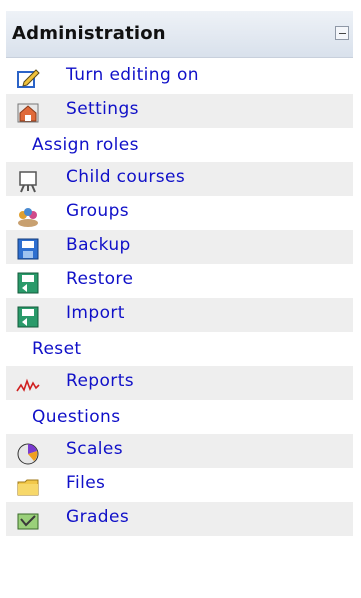  I want to click on menu-item-turn-editing-on: Turn editing on, so click(179, 77).